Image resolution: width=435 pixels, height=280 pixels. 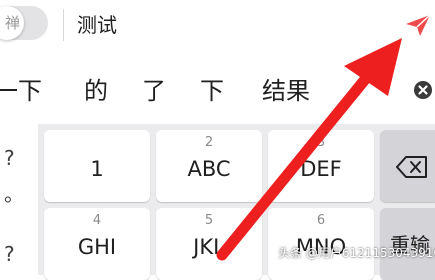 What do you see at coordinates (423, 90) in the screenshot?
I see `clear-candidates-icon` at bounding box center [423, 90].